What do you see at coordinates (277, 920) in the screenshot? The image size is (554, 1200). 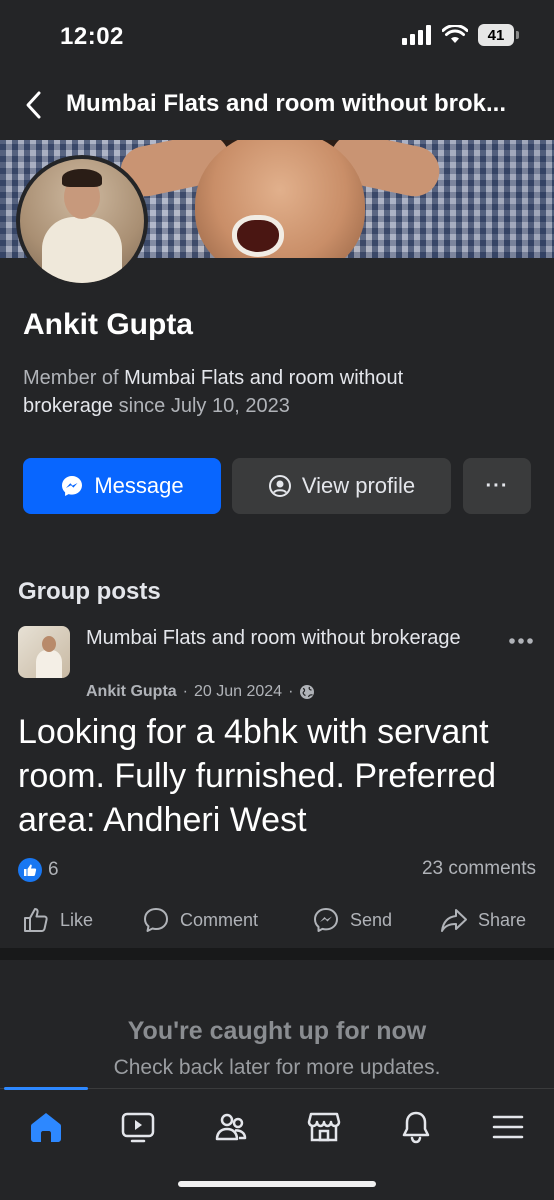 I see `post-action-bar: Like Comment Send Share` at bounding box center [277, 920].